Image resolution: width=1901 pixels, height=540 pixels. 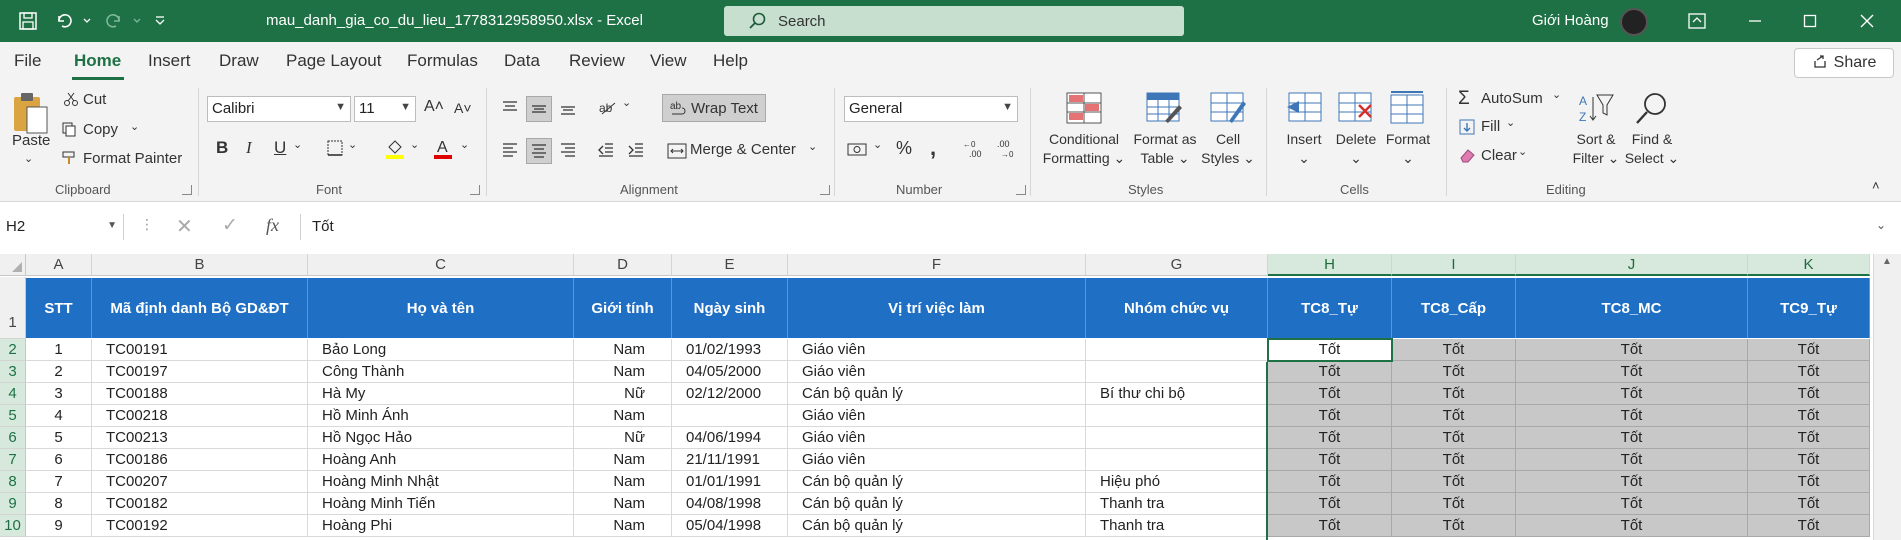 I want to click on format-painter-icon, so click(x=69, y=158).